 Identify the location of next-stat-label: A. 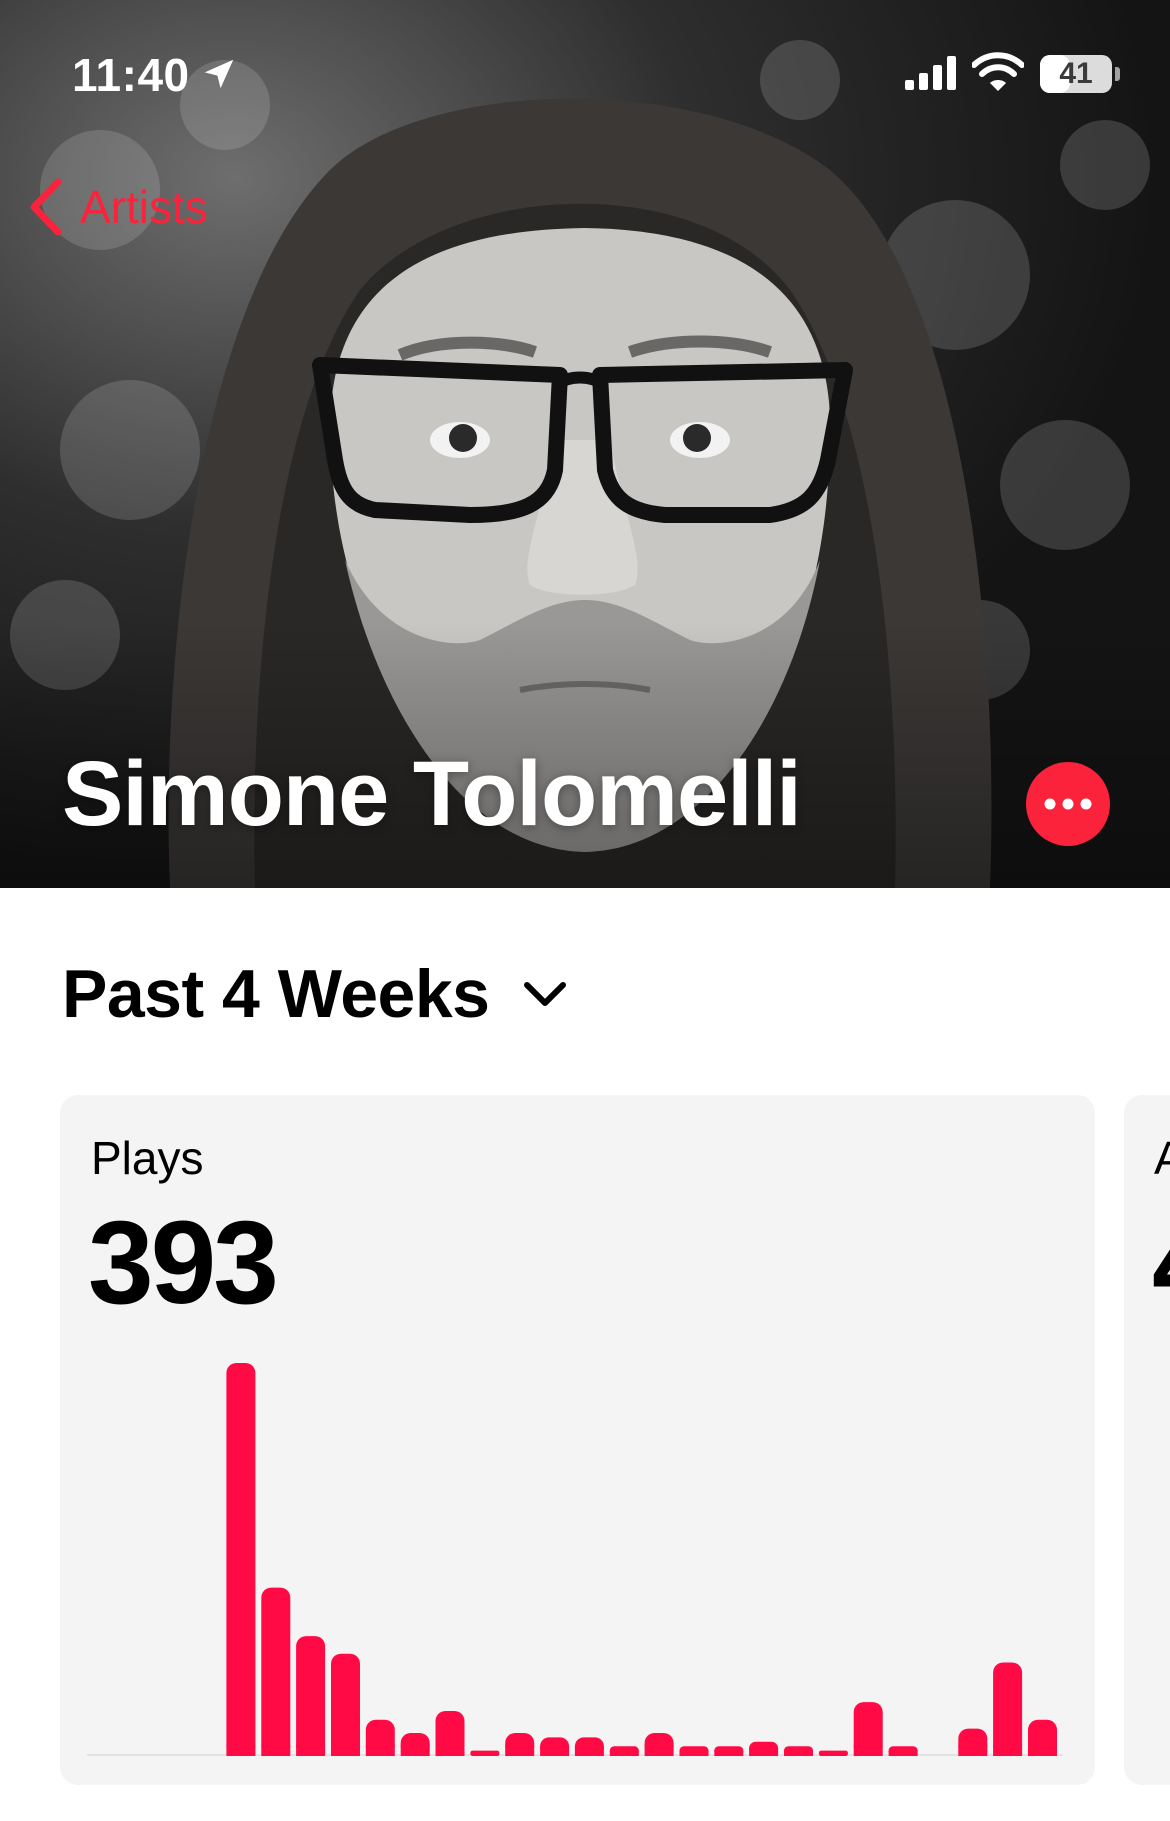
(1162, 1158).